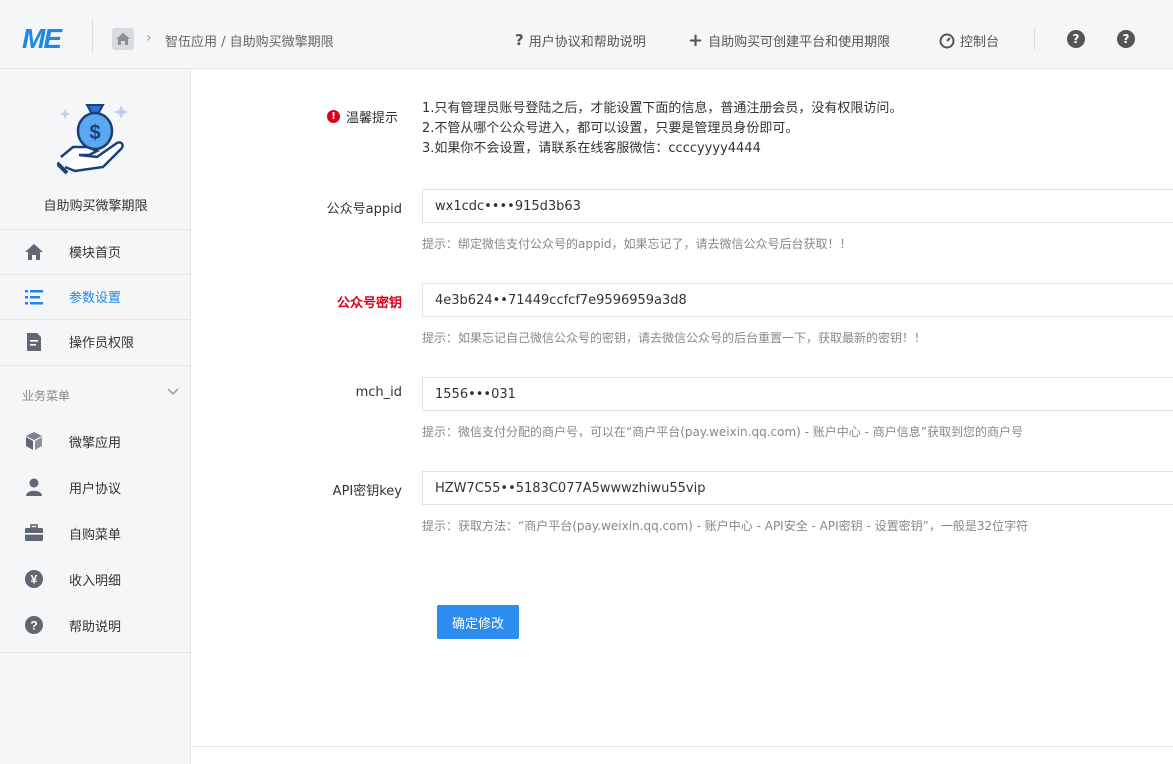 Image resolution: width=1173 pixels, height=764 pixels. I want to click on self-purchase-link: + 自助购买可创建平台和使用期限, so click(789, 40).